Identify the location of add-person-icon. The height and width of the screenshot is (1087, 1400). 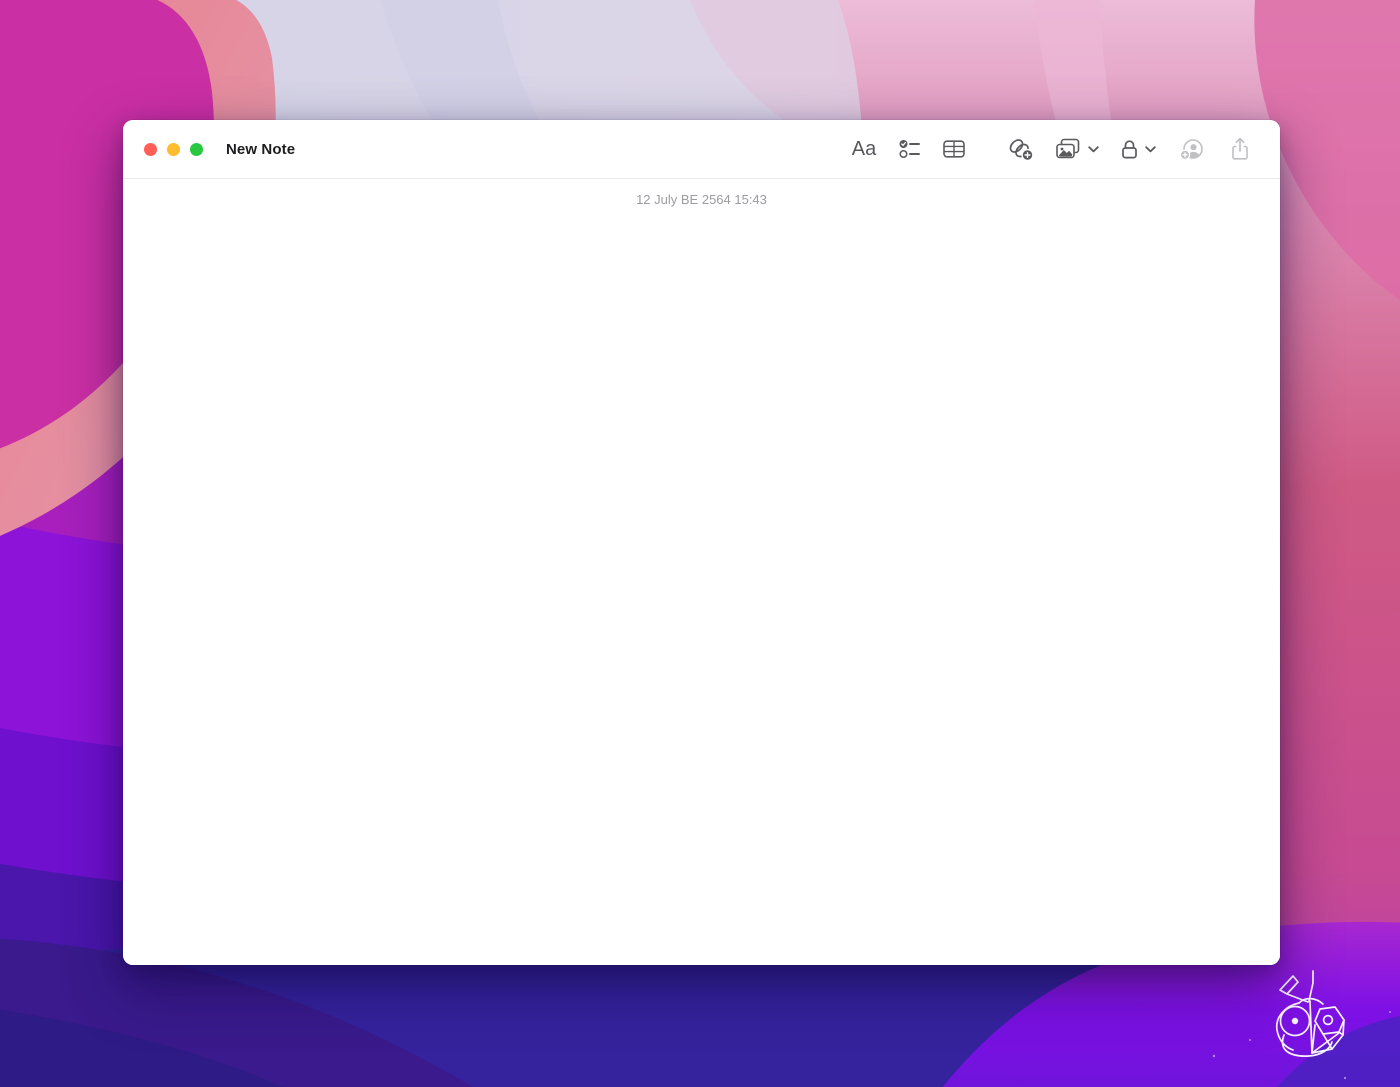
(1191, 149).